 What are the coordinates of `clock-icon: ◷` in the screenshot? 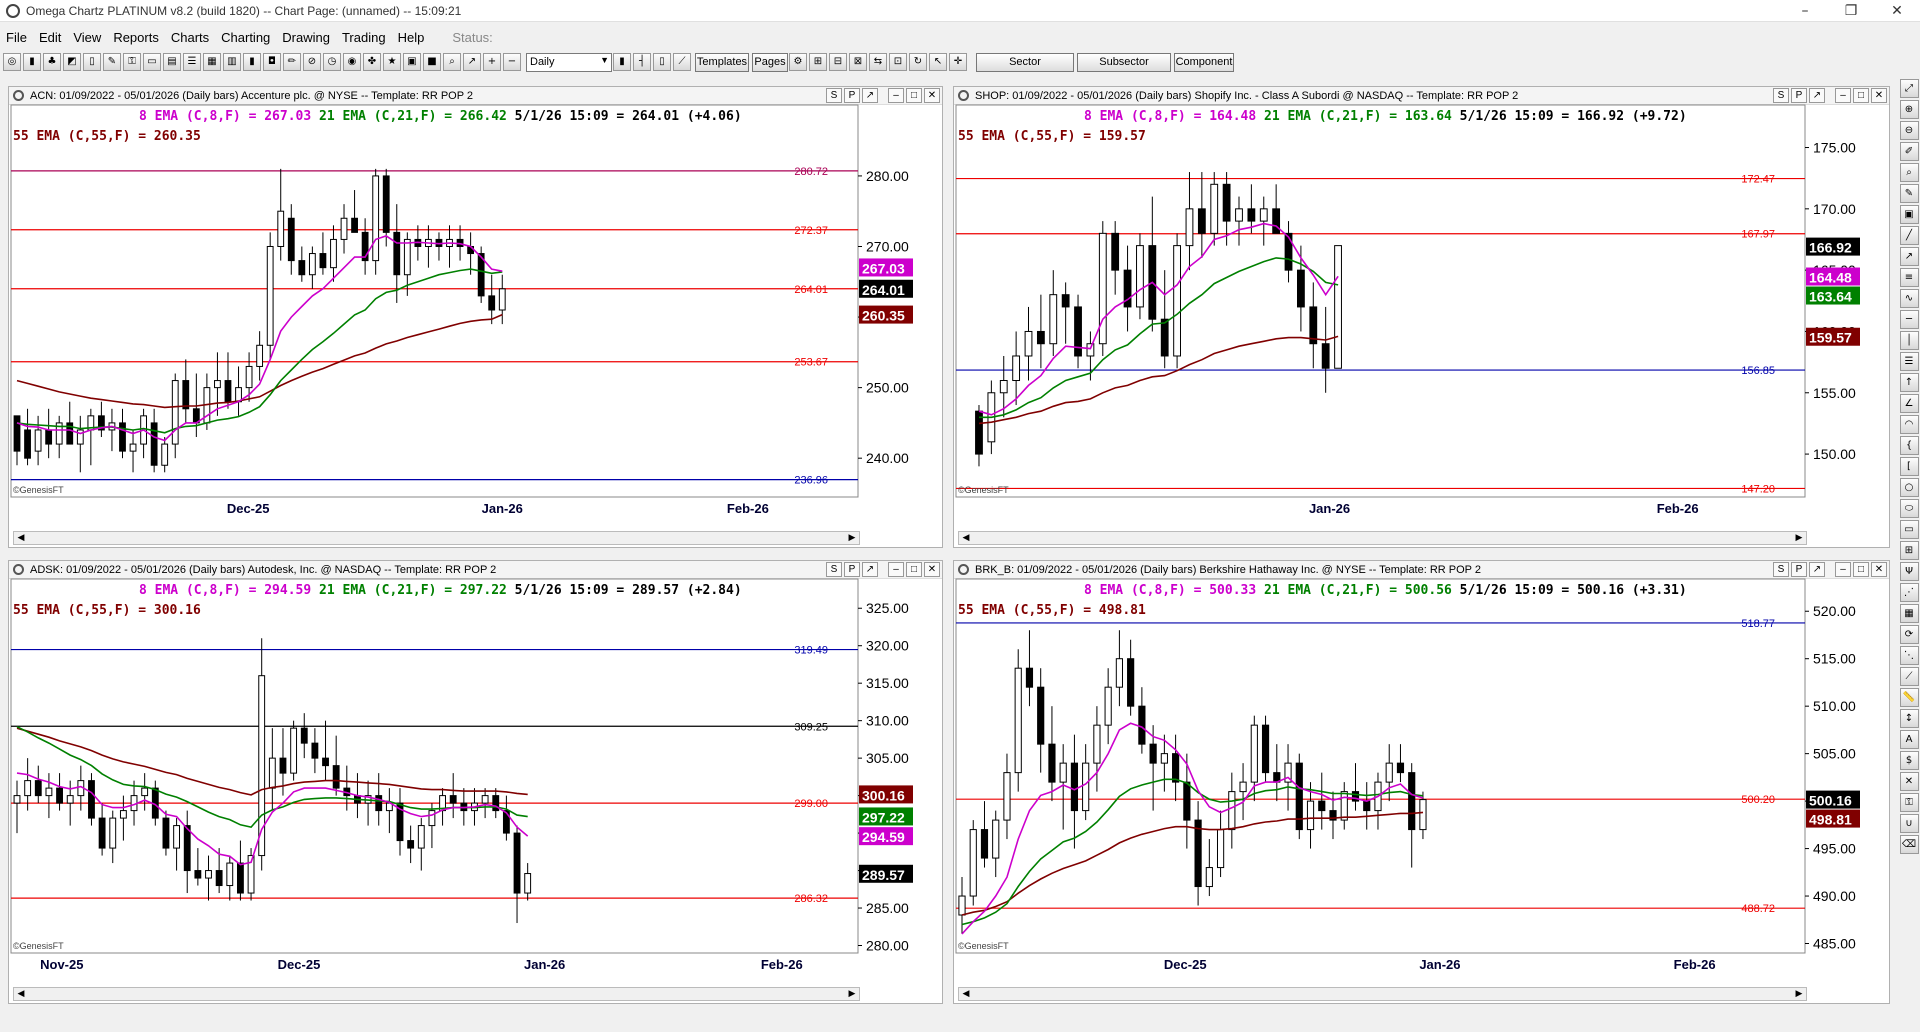 It's located at (332, 62).